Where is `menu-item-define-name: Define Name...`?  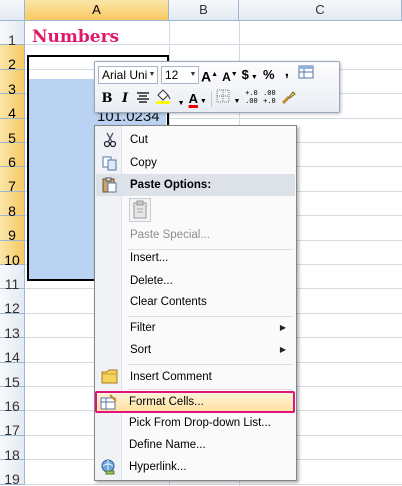 menu-item-define-name: Define Name... is located at coordinates (194, 445).